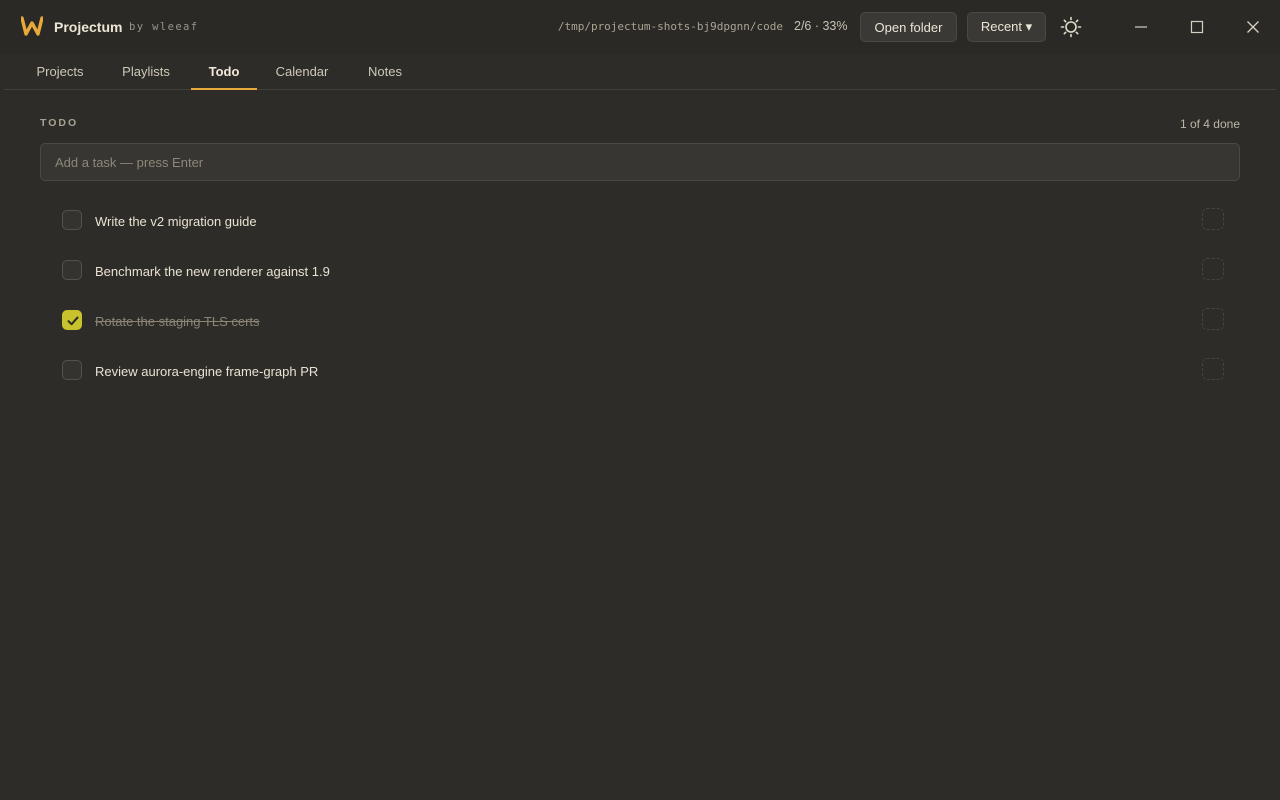 The image size is (1280, 800). I want to click on todo-item: Write the v2 migration guide, so click(640, 234).